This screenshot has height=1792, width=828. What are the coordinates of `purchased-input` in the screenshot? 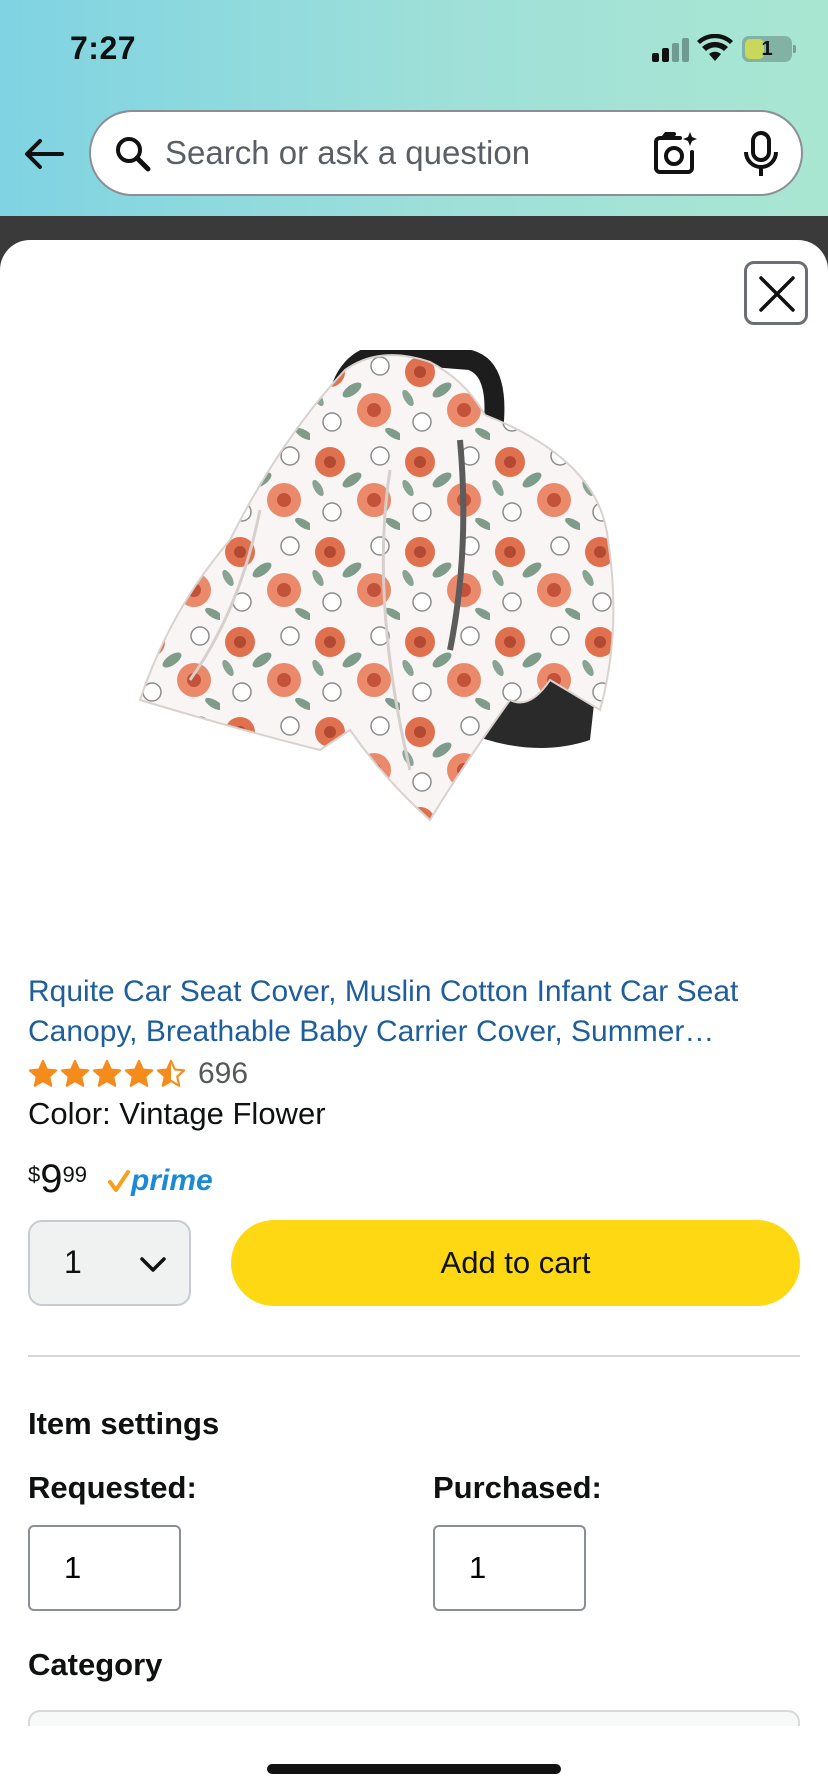 It's located at (509, 1568).